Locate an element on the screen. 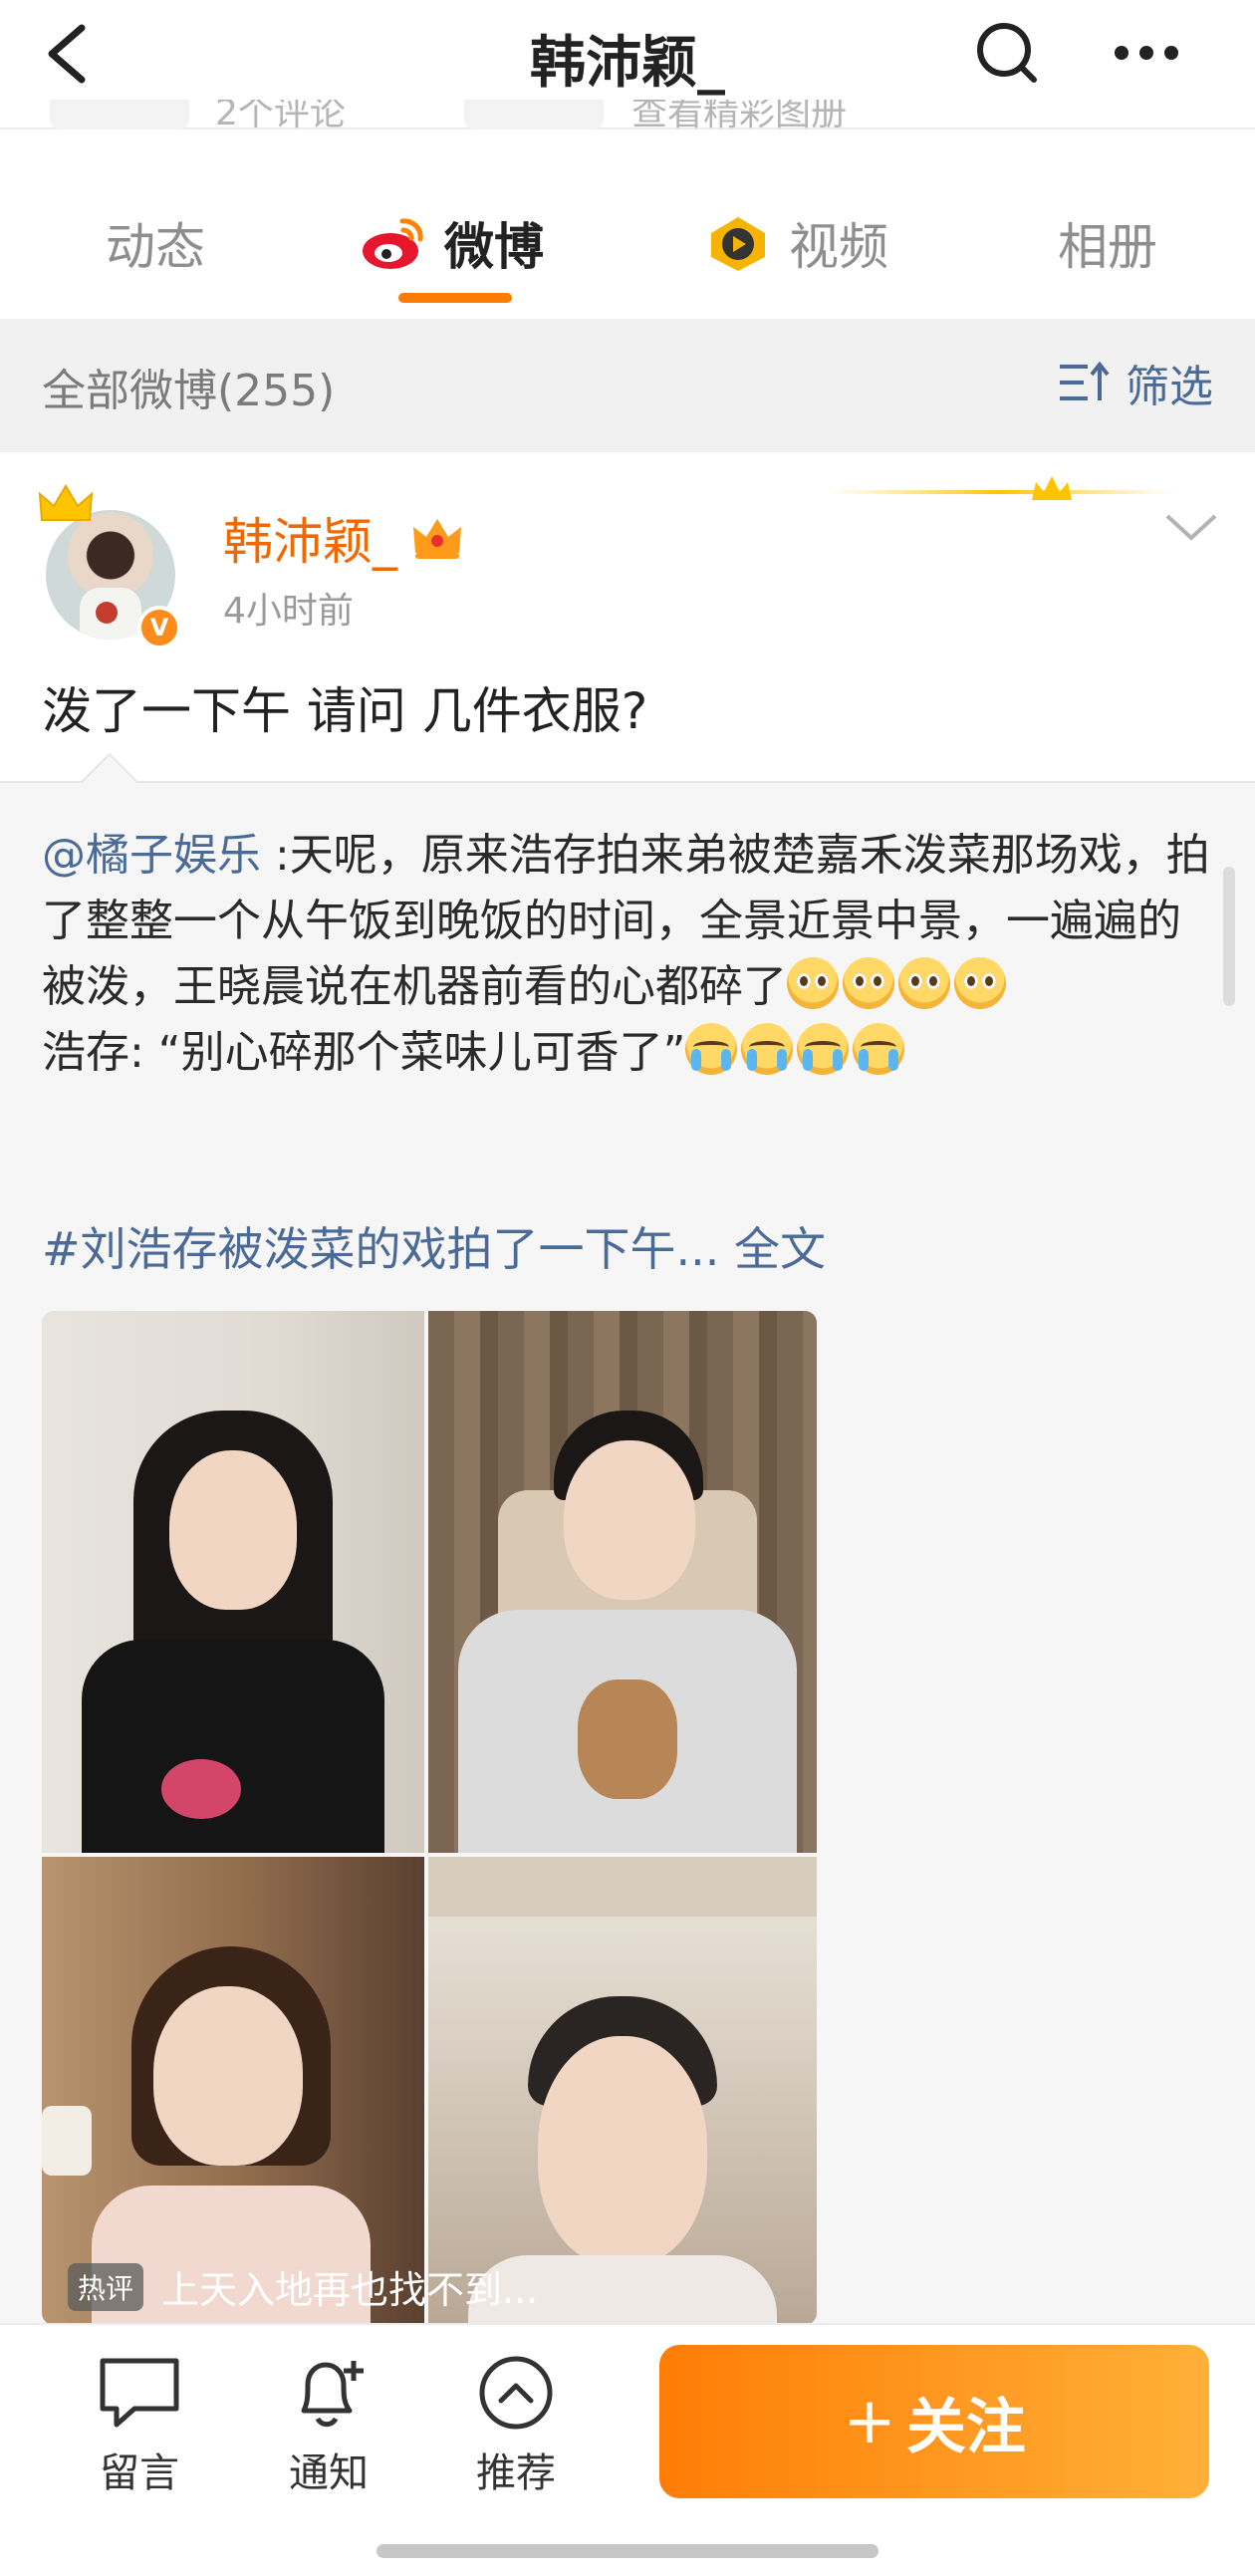  filter-button: 筛选 is located at coordinates (1135, 382).